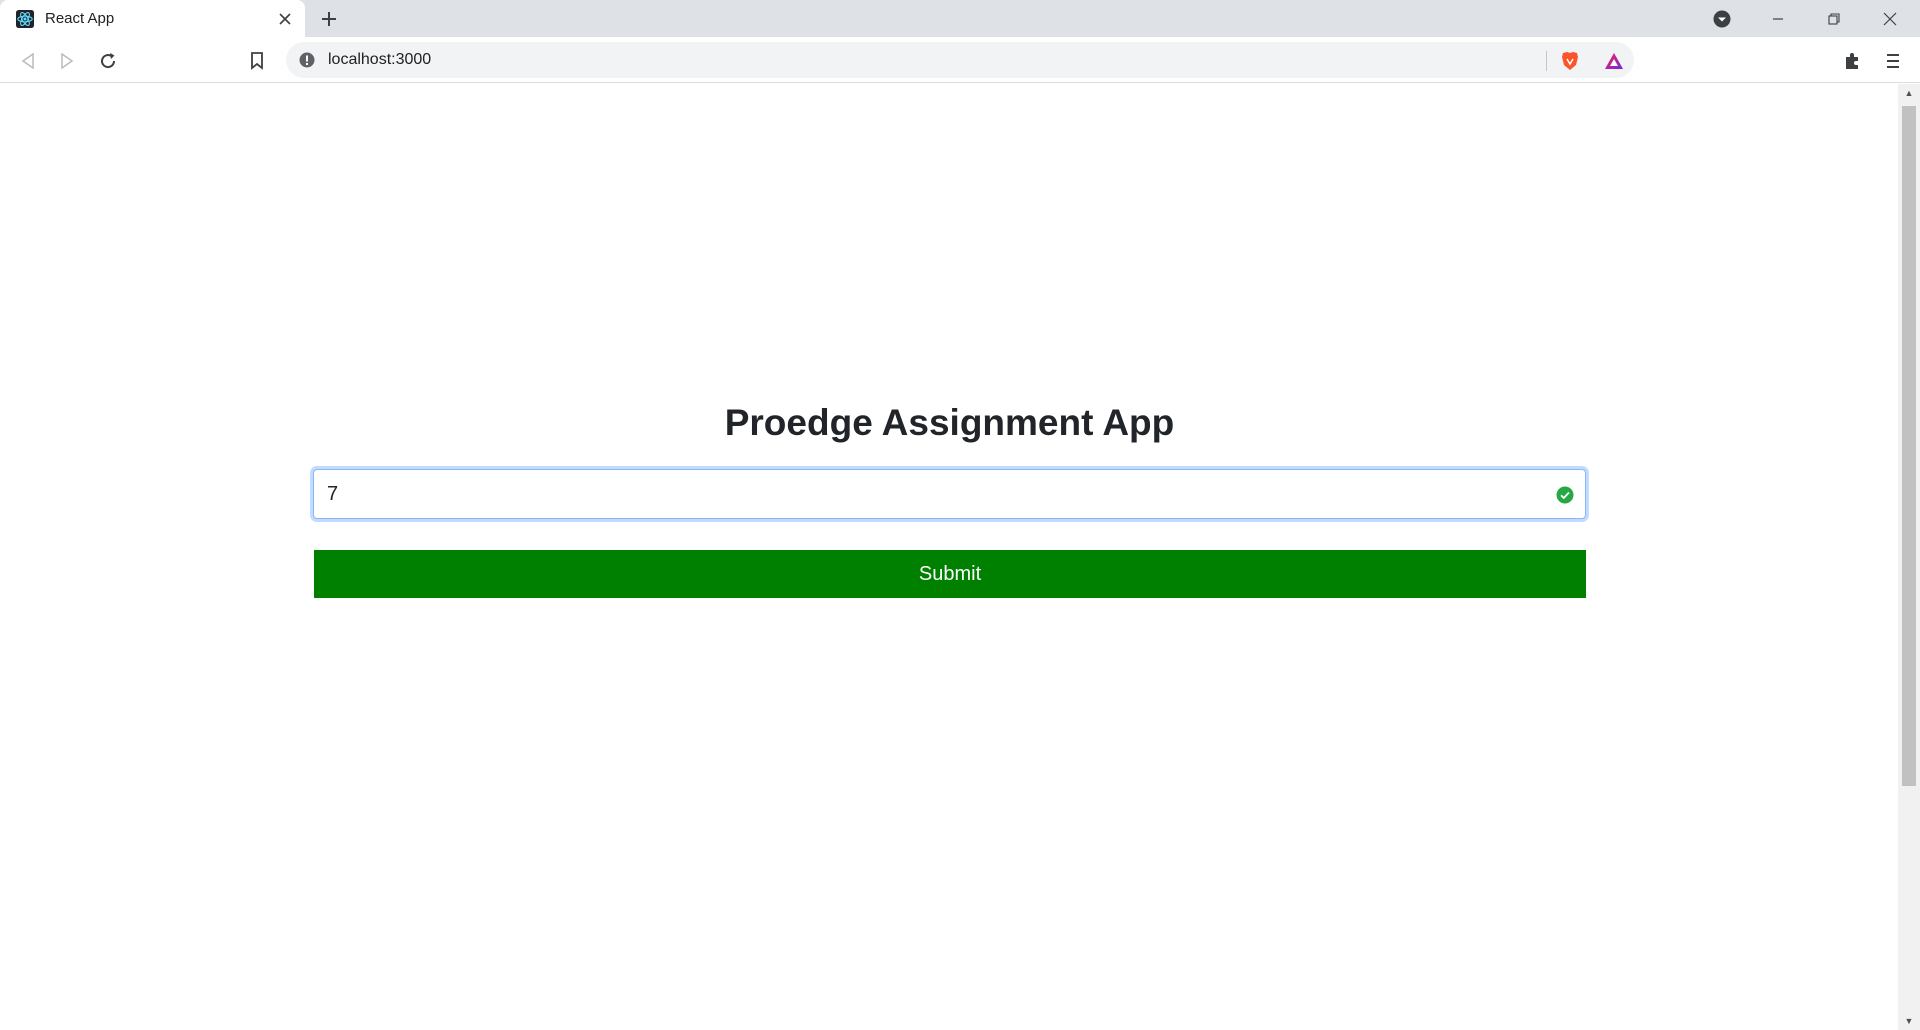 The width and height of the screenshot is (1920, 1030). What do you see at coordinates (1614, 61) in the screenshot?
I see `triangle-icon` at bounding box center [1614, 61].